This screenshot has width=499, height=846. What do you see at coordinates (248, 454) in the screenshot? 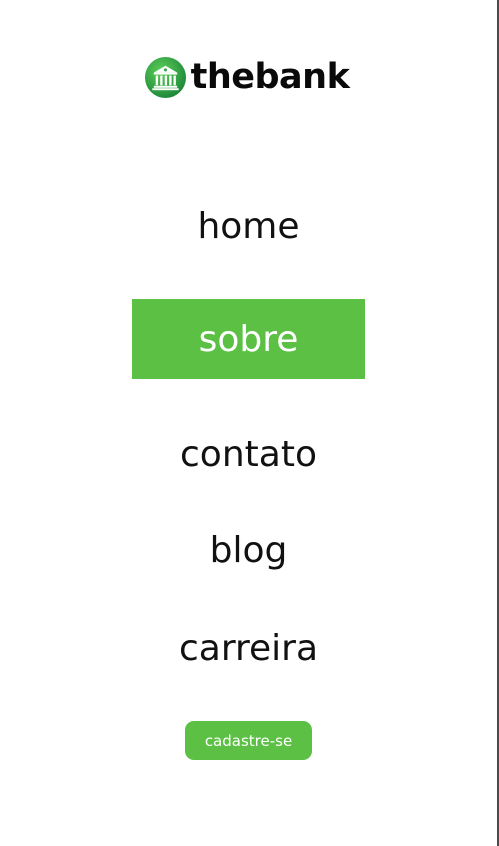
I see `nav-item-contato: contato` at bounding box center [248, 454].